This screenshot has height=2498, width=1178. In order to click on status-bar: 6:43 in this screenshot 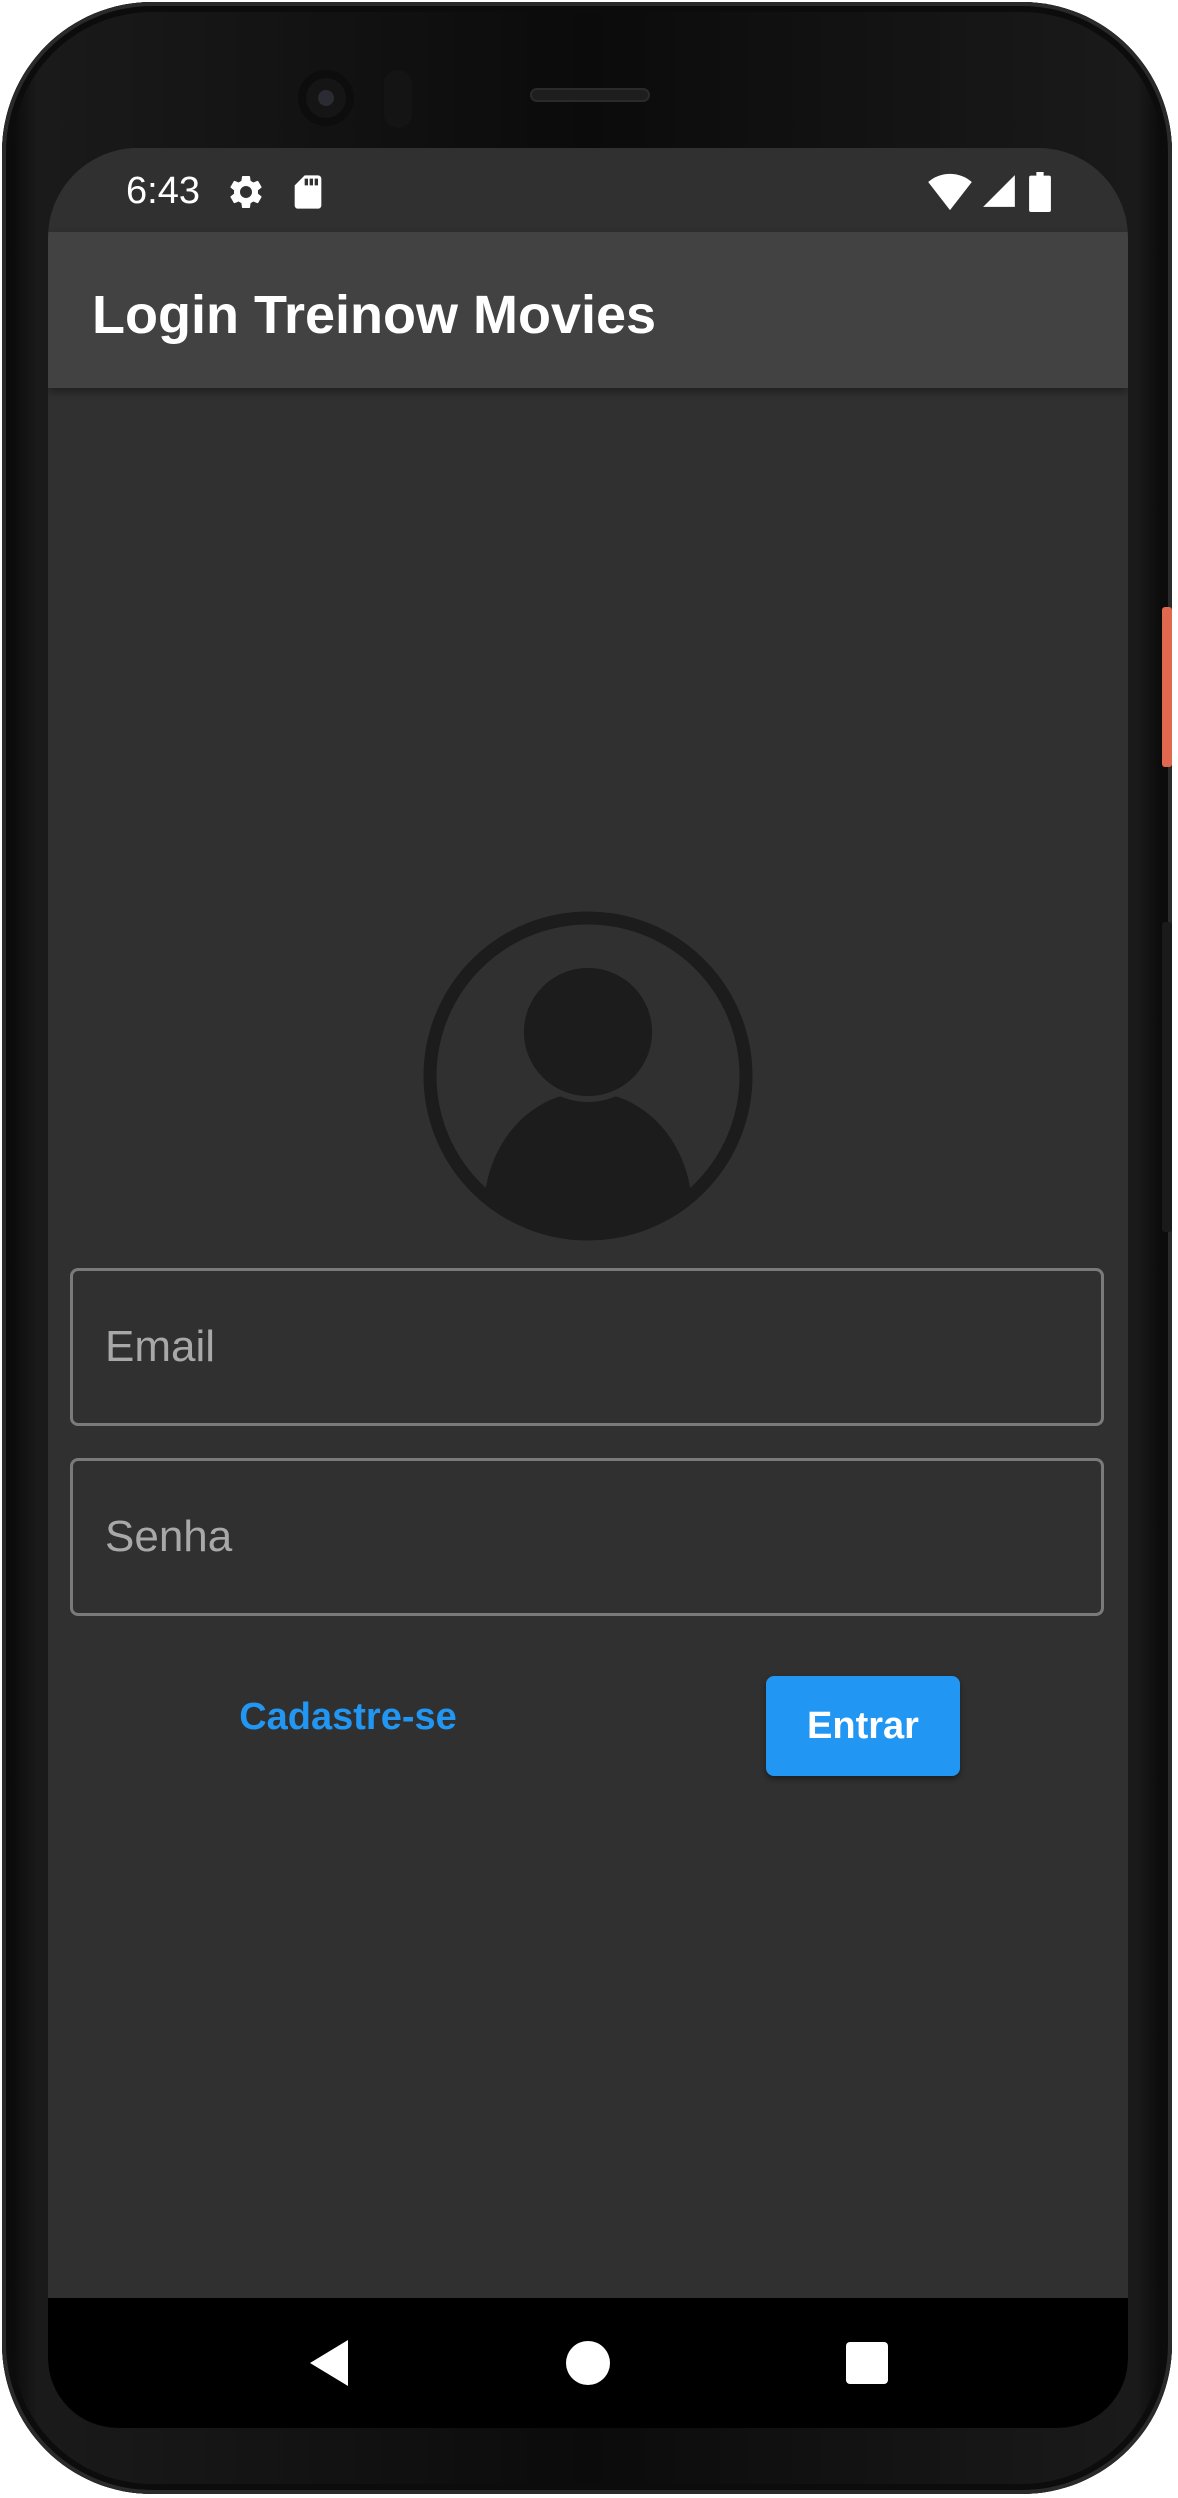, I will do `click(588, 190)`.